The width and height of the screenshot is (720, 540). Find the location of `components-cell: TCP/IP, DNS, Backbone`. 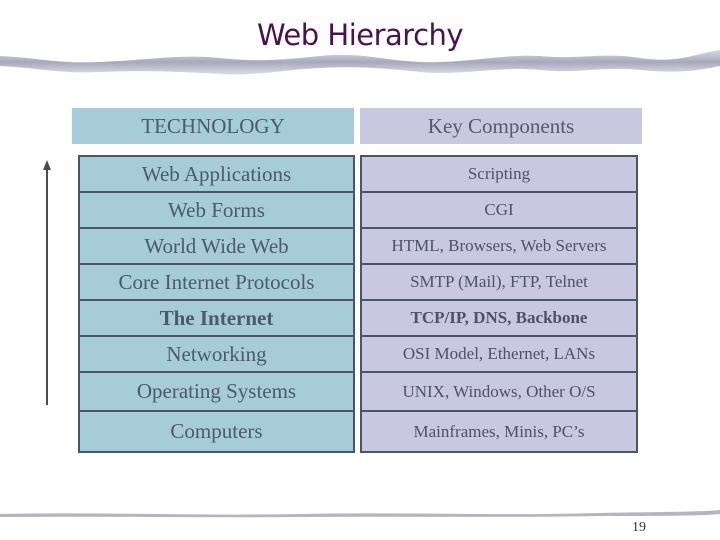

components-cell: TCP/IP, DNS, Backbone is located at coordinates (499, 319).